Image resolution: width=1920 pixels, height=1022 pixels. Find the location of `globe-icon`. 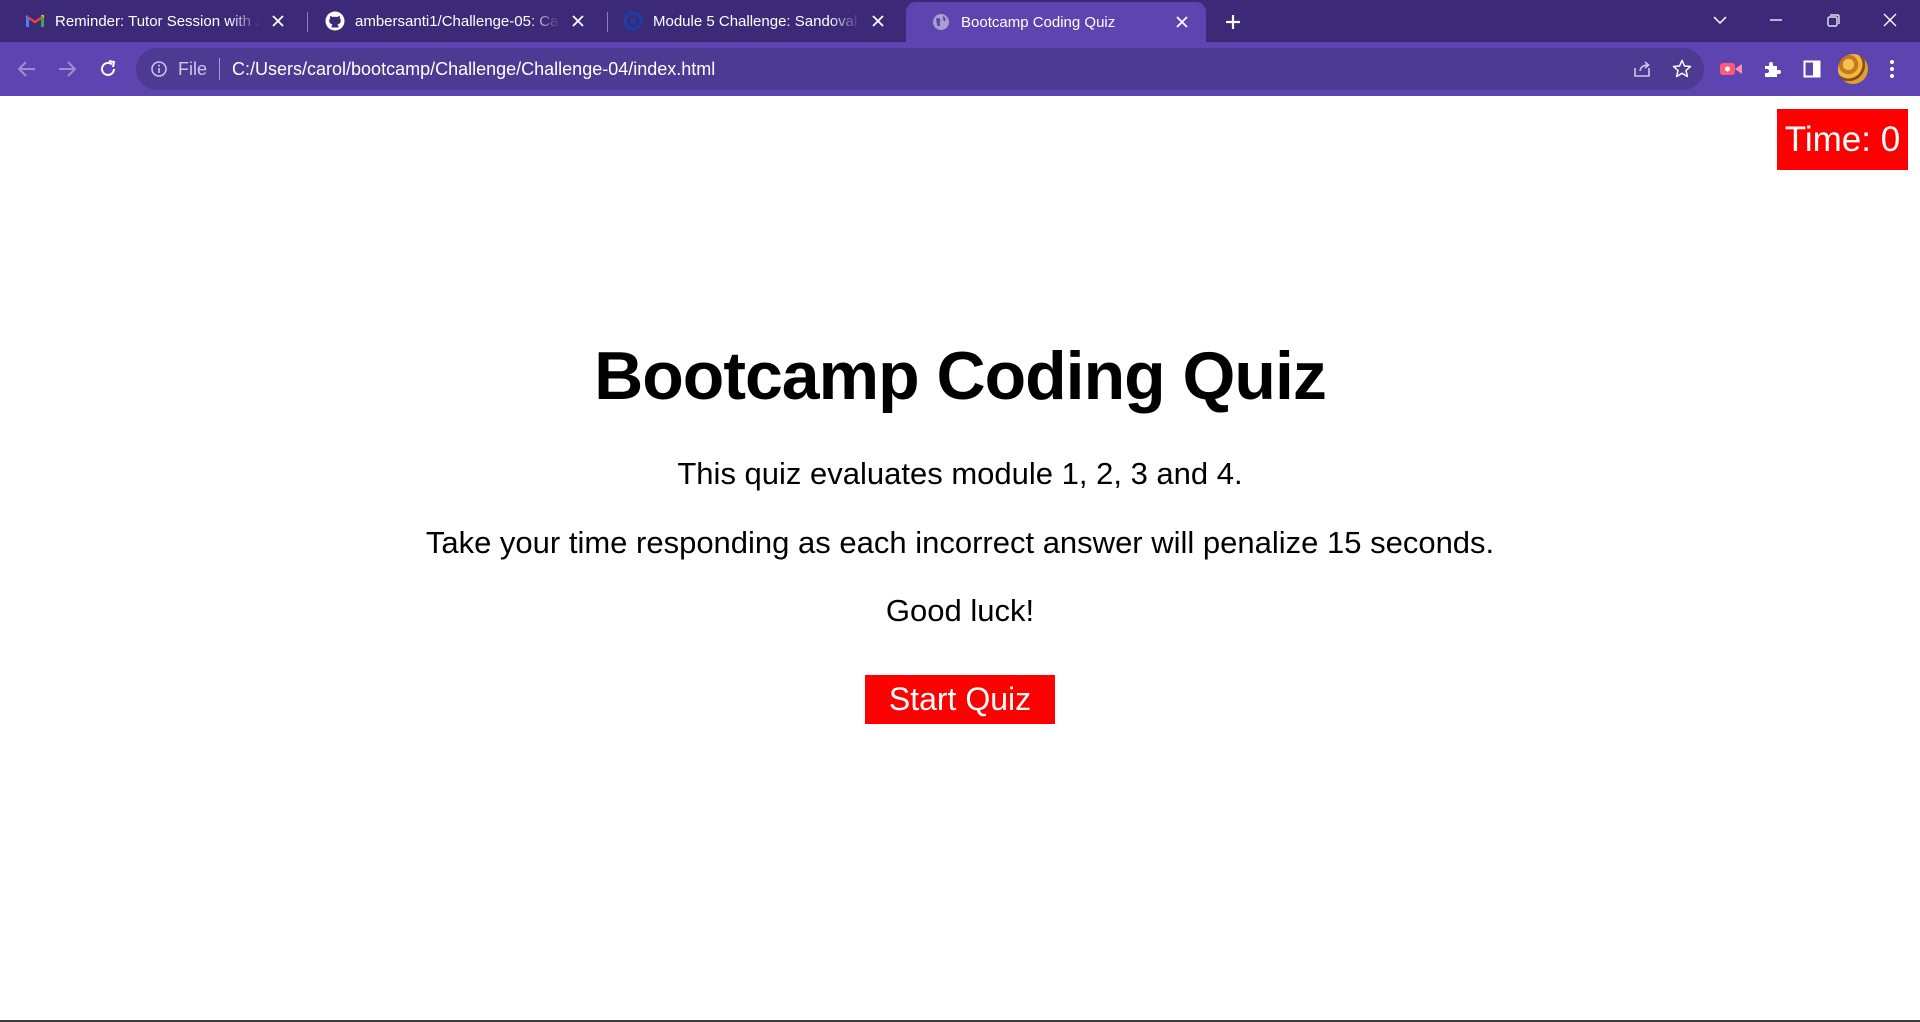

globe-icon is located at coordinates (941, 22).